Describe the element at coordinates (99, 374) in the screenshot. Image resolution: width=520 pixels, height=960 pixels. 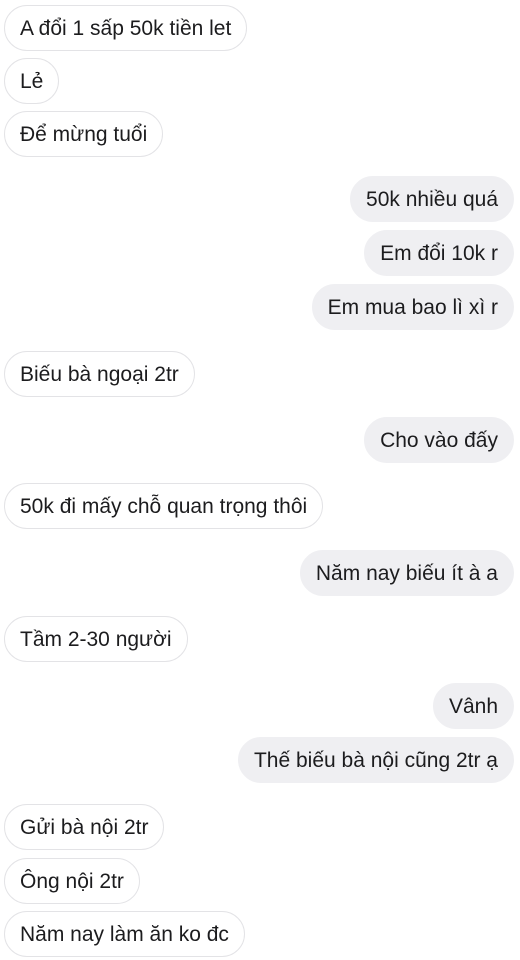
I see `incoming-message-bubble: Biếu bà ngoại 2tr` at that location.